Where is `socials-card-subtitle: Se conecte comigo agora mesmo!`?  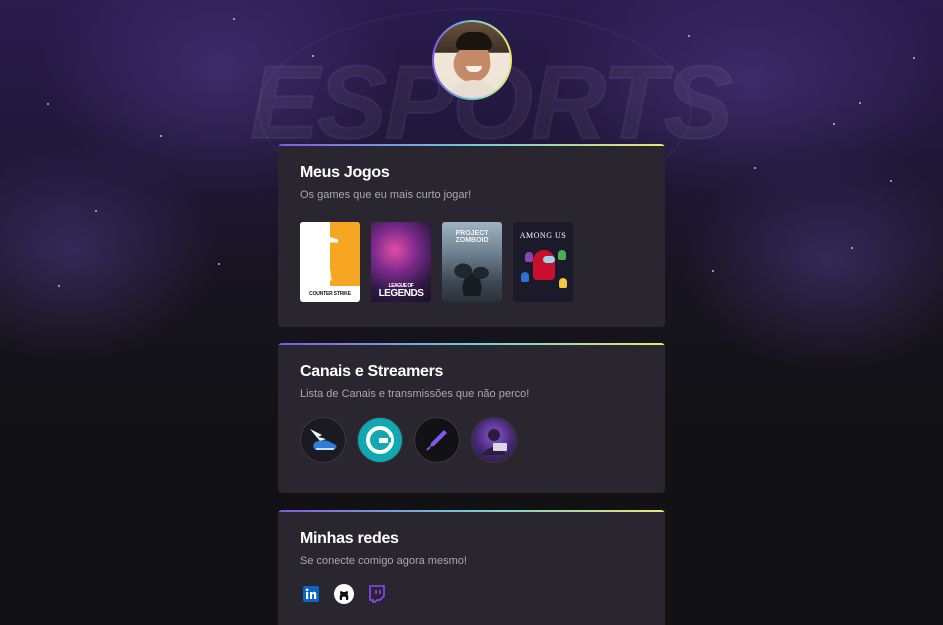
socials-card-subtitle: Se conecte comigo agora mesmo! is located at coordinates (383, 561).